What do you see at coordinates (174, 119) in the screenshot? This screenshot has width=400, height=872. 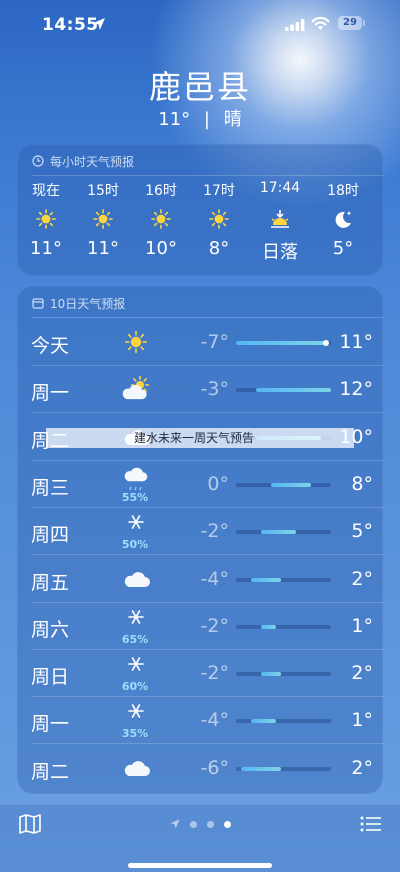 I see `current-temp: 11°` at bounding box center [174, 119].